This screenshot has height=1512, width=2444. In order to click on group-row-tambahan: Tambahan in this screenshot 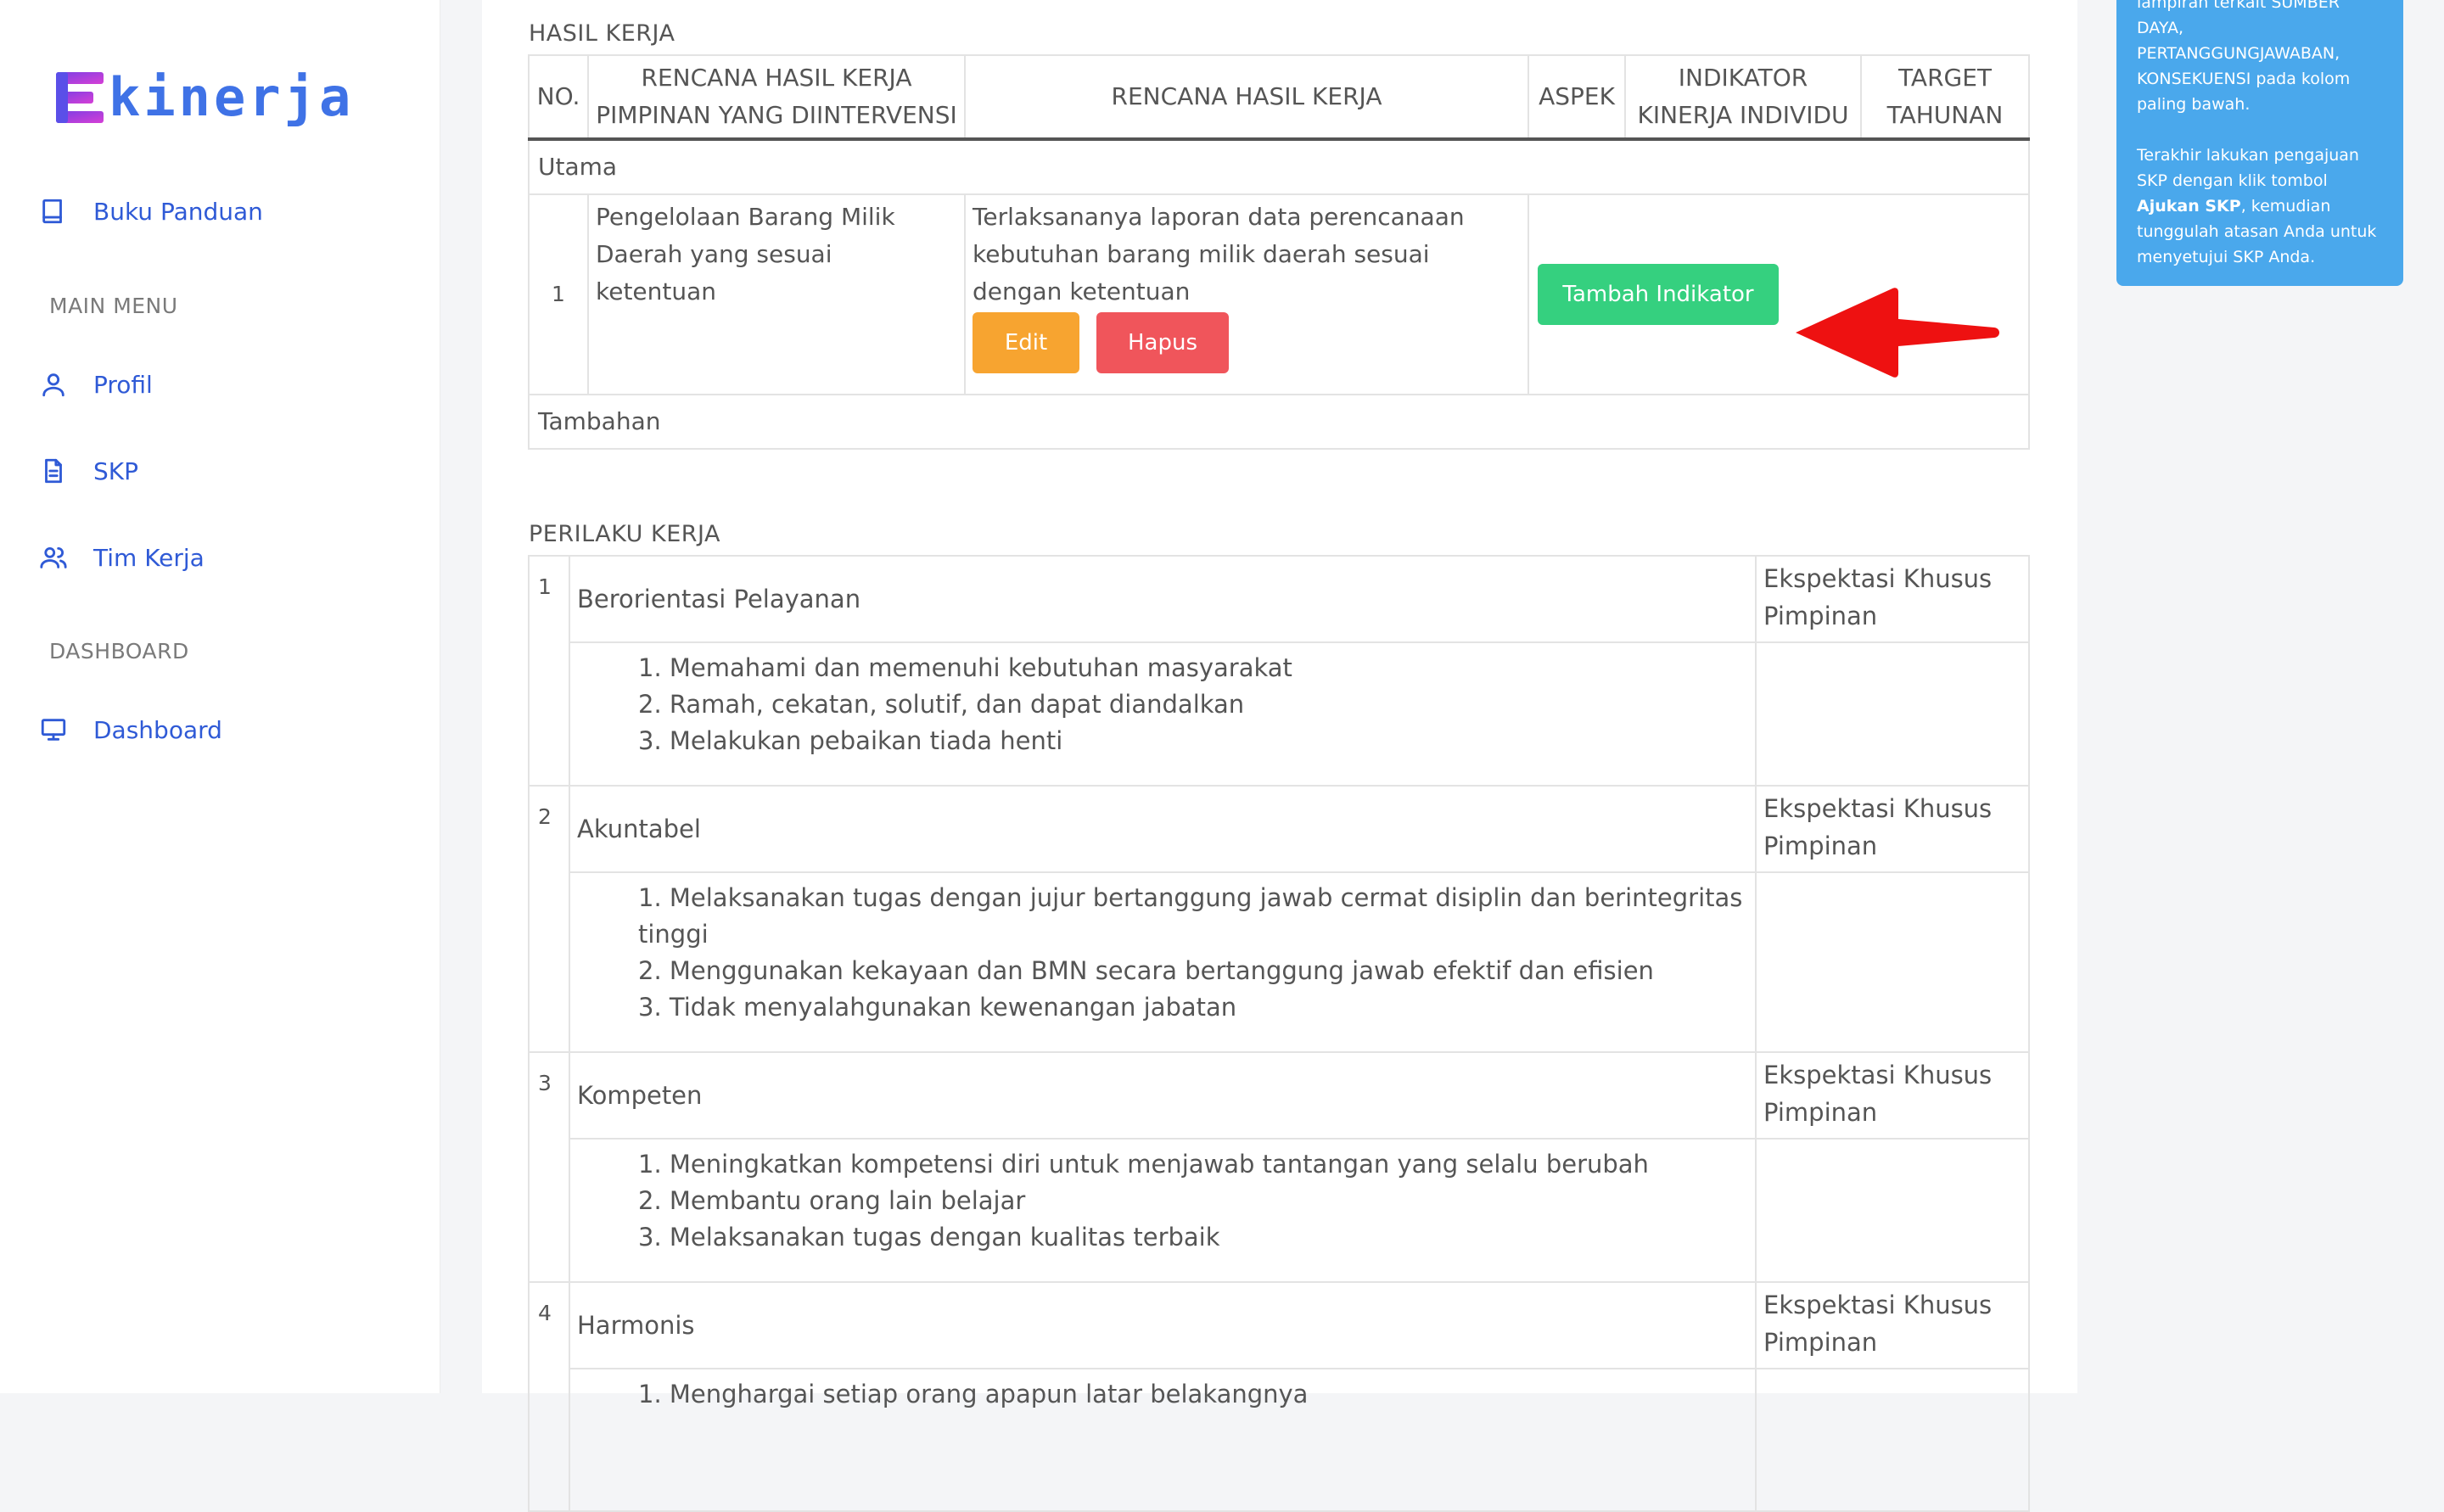, I will do `click(1279, 422)`.